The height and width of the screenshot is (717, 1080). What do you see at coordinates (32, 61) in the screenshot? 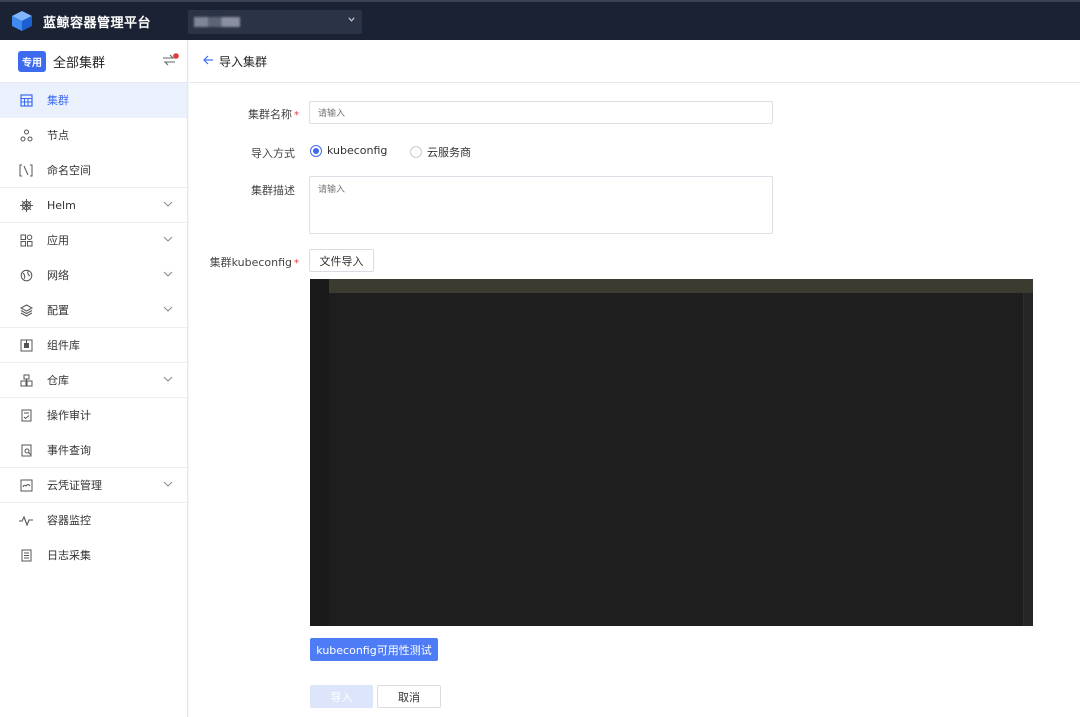
I see `dedicated-tag: 专用` at bounding box center [32, 61].